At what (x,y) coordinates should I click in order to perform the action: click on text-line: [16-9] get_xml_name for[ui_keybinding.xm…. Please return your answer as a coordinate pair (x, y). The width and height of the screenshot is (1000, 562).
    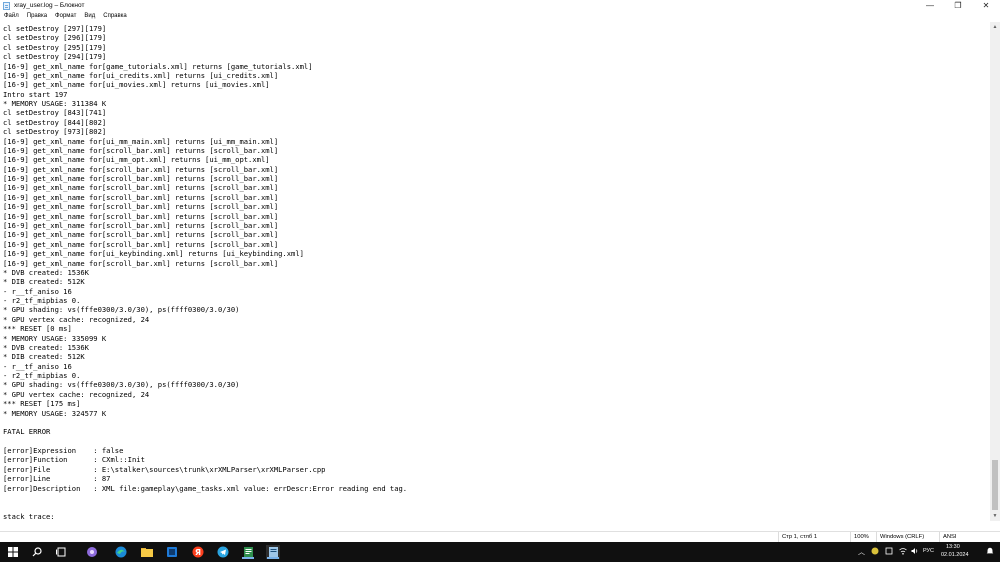
    Looking at the image, I should click on (153, 254).